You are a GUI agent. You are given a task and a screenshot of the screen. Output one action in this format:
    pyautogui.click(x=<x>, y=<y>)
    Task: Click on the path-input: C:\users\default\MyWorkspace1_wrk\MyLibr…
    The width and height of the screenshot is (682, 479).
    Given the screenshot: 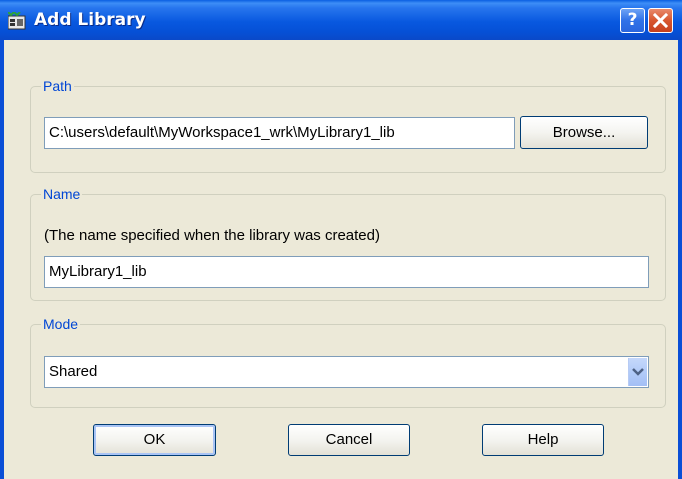 What is the action you would take?
    pyautogui.click(x=279, y=133)
    